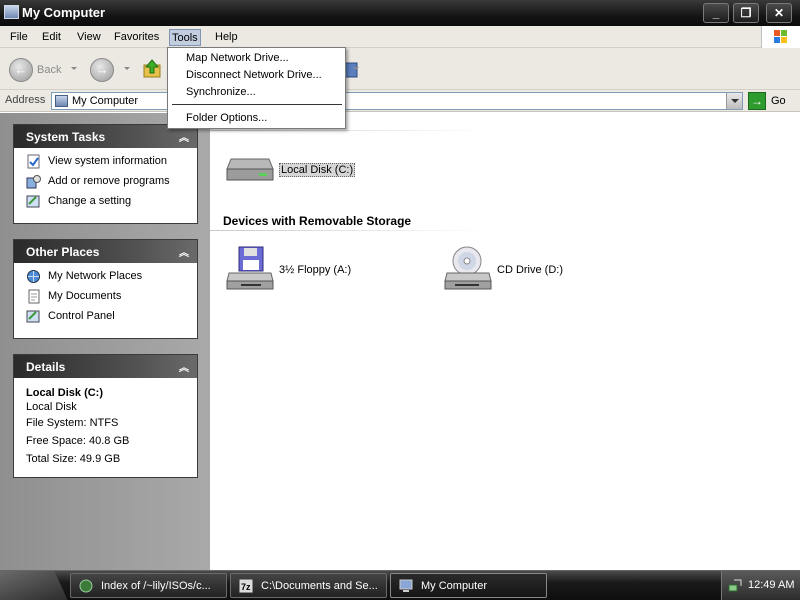  What do you see at coordinates (102, 70) in the screenshot?
I see `forward-arrow-icon: →` at bounding box center [102, 70].